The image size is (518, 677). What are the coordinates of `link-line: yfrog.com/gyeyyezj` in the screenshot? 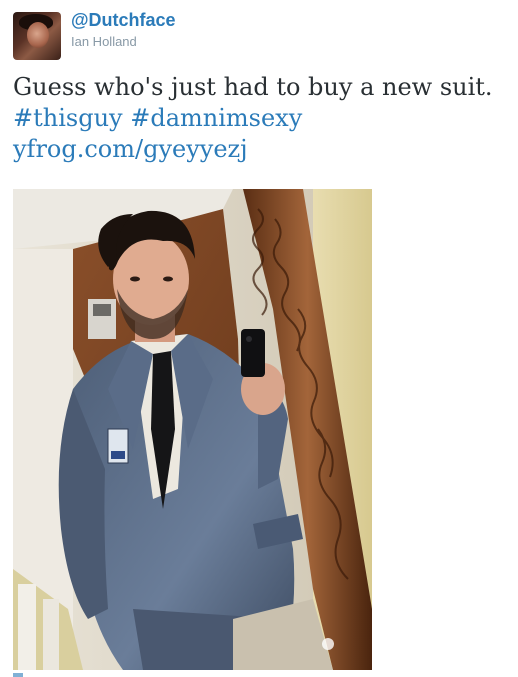 It's located at (260, 149).